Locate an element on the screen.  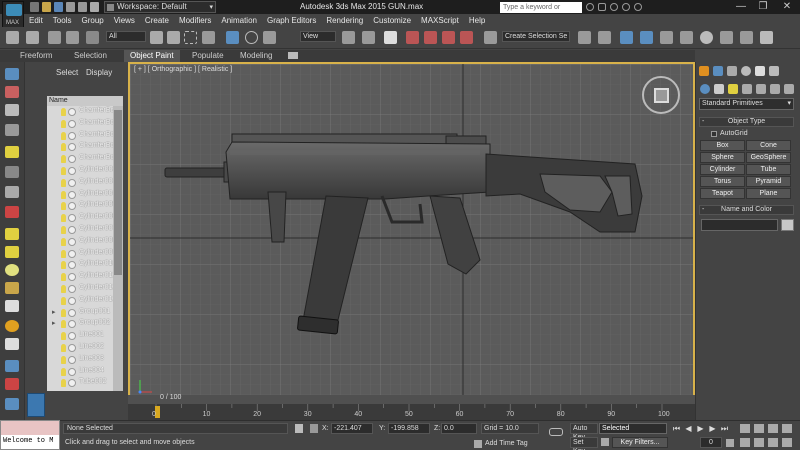
display-all-icon is located at coordinates (12, 110).